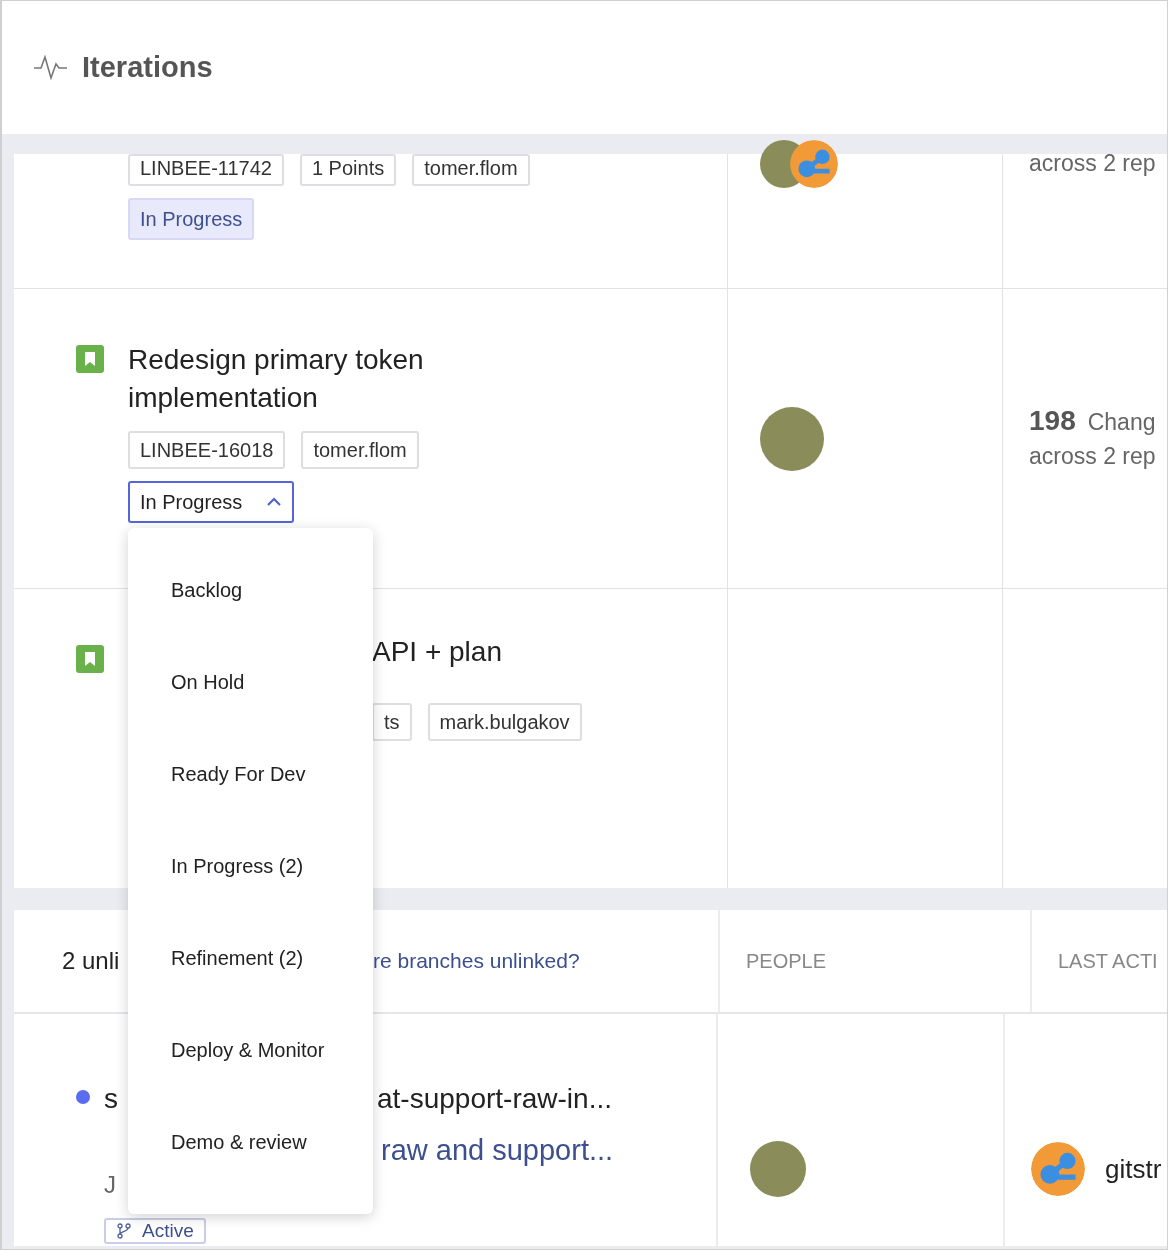 This screenshot has height=1250, width=1168. I want to click on column-header: PEOPLE, so click(786, 961).